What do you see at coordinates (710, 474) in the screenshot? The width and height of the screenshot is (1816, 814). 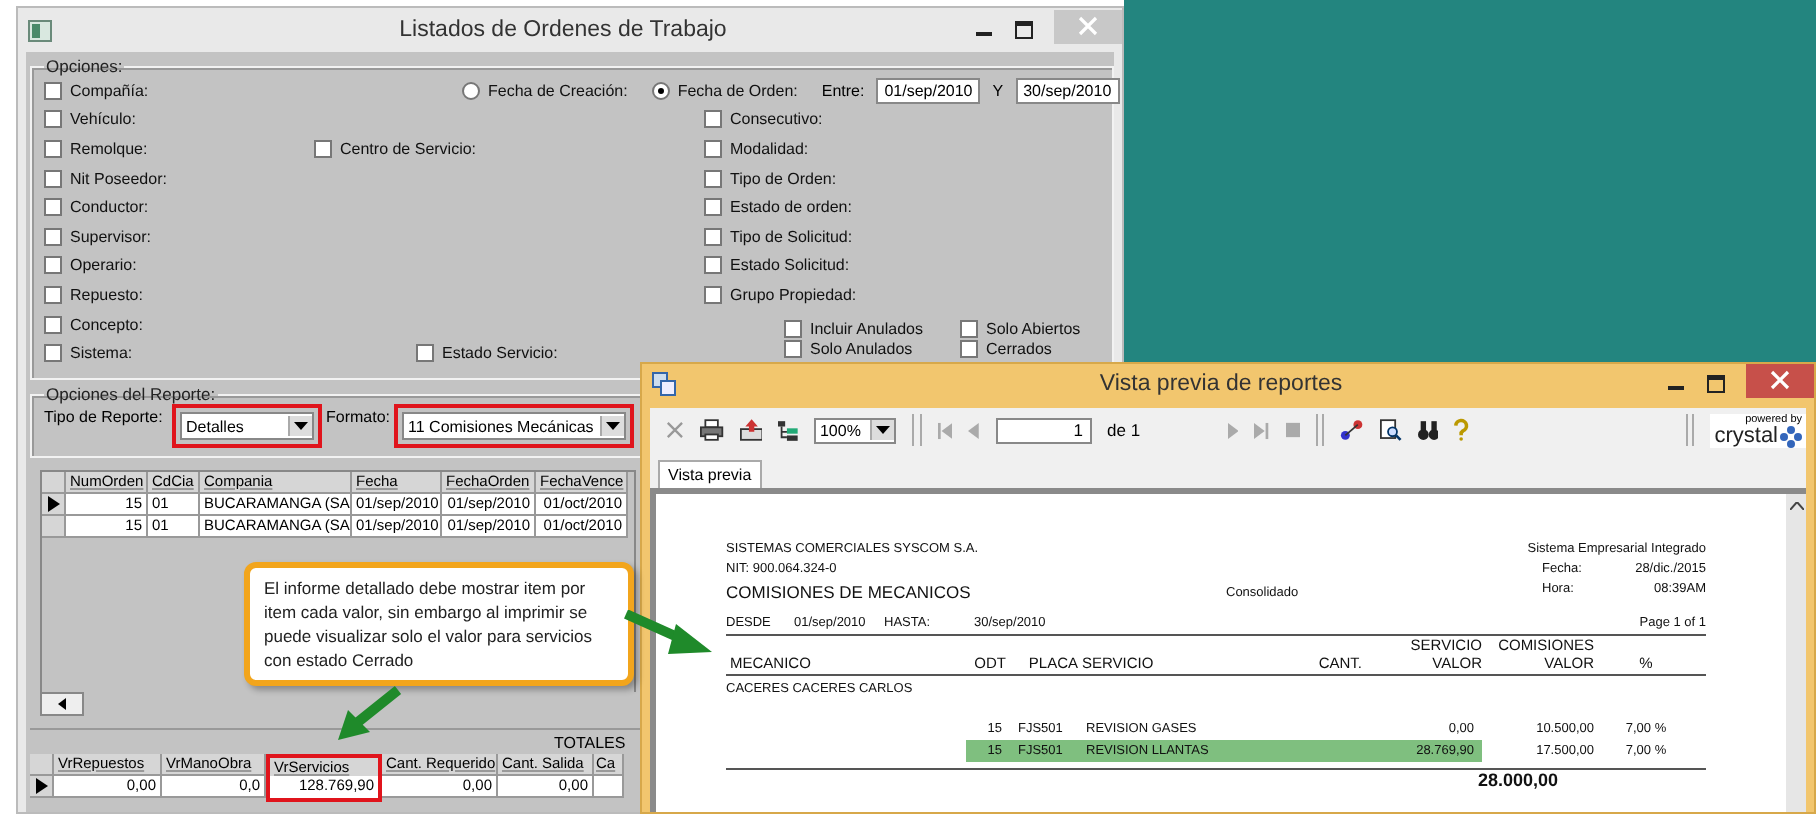 I see `tab: Vista previa` at bounding box center [710, 474].